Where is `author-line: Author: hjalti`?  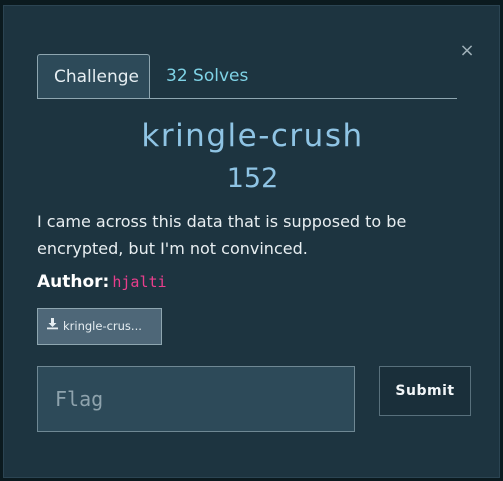
author-line: Author: hjalti is located at coordinates (102, 282).